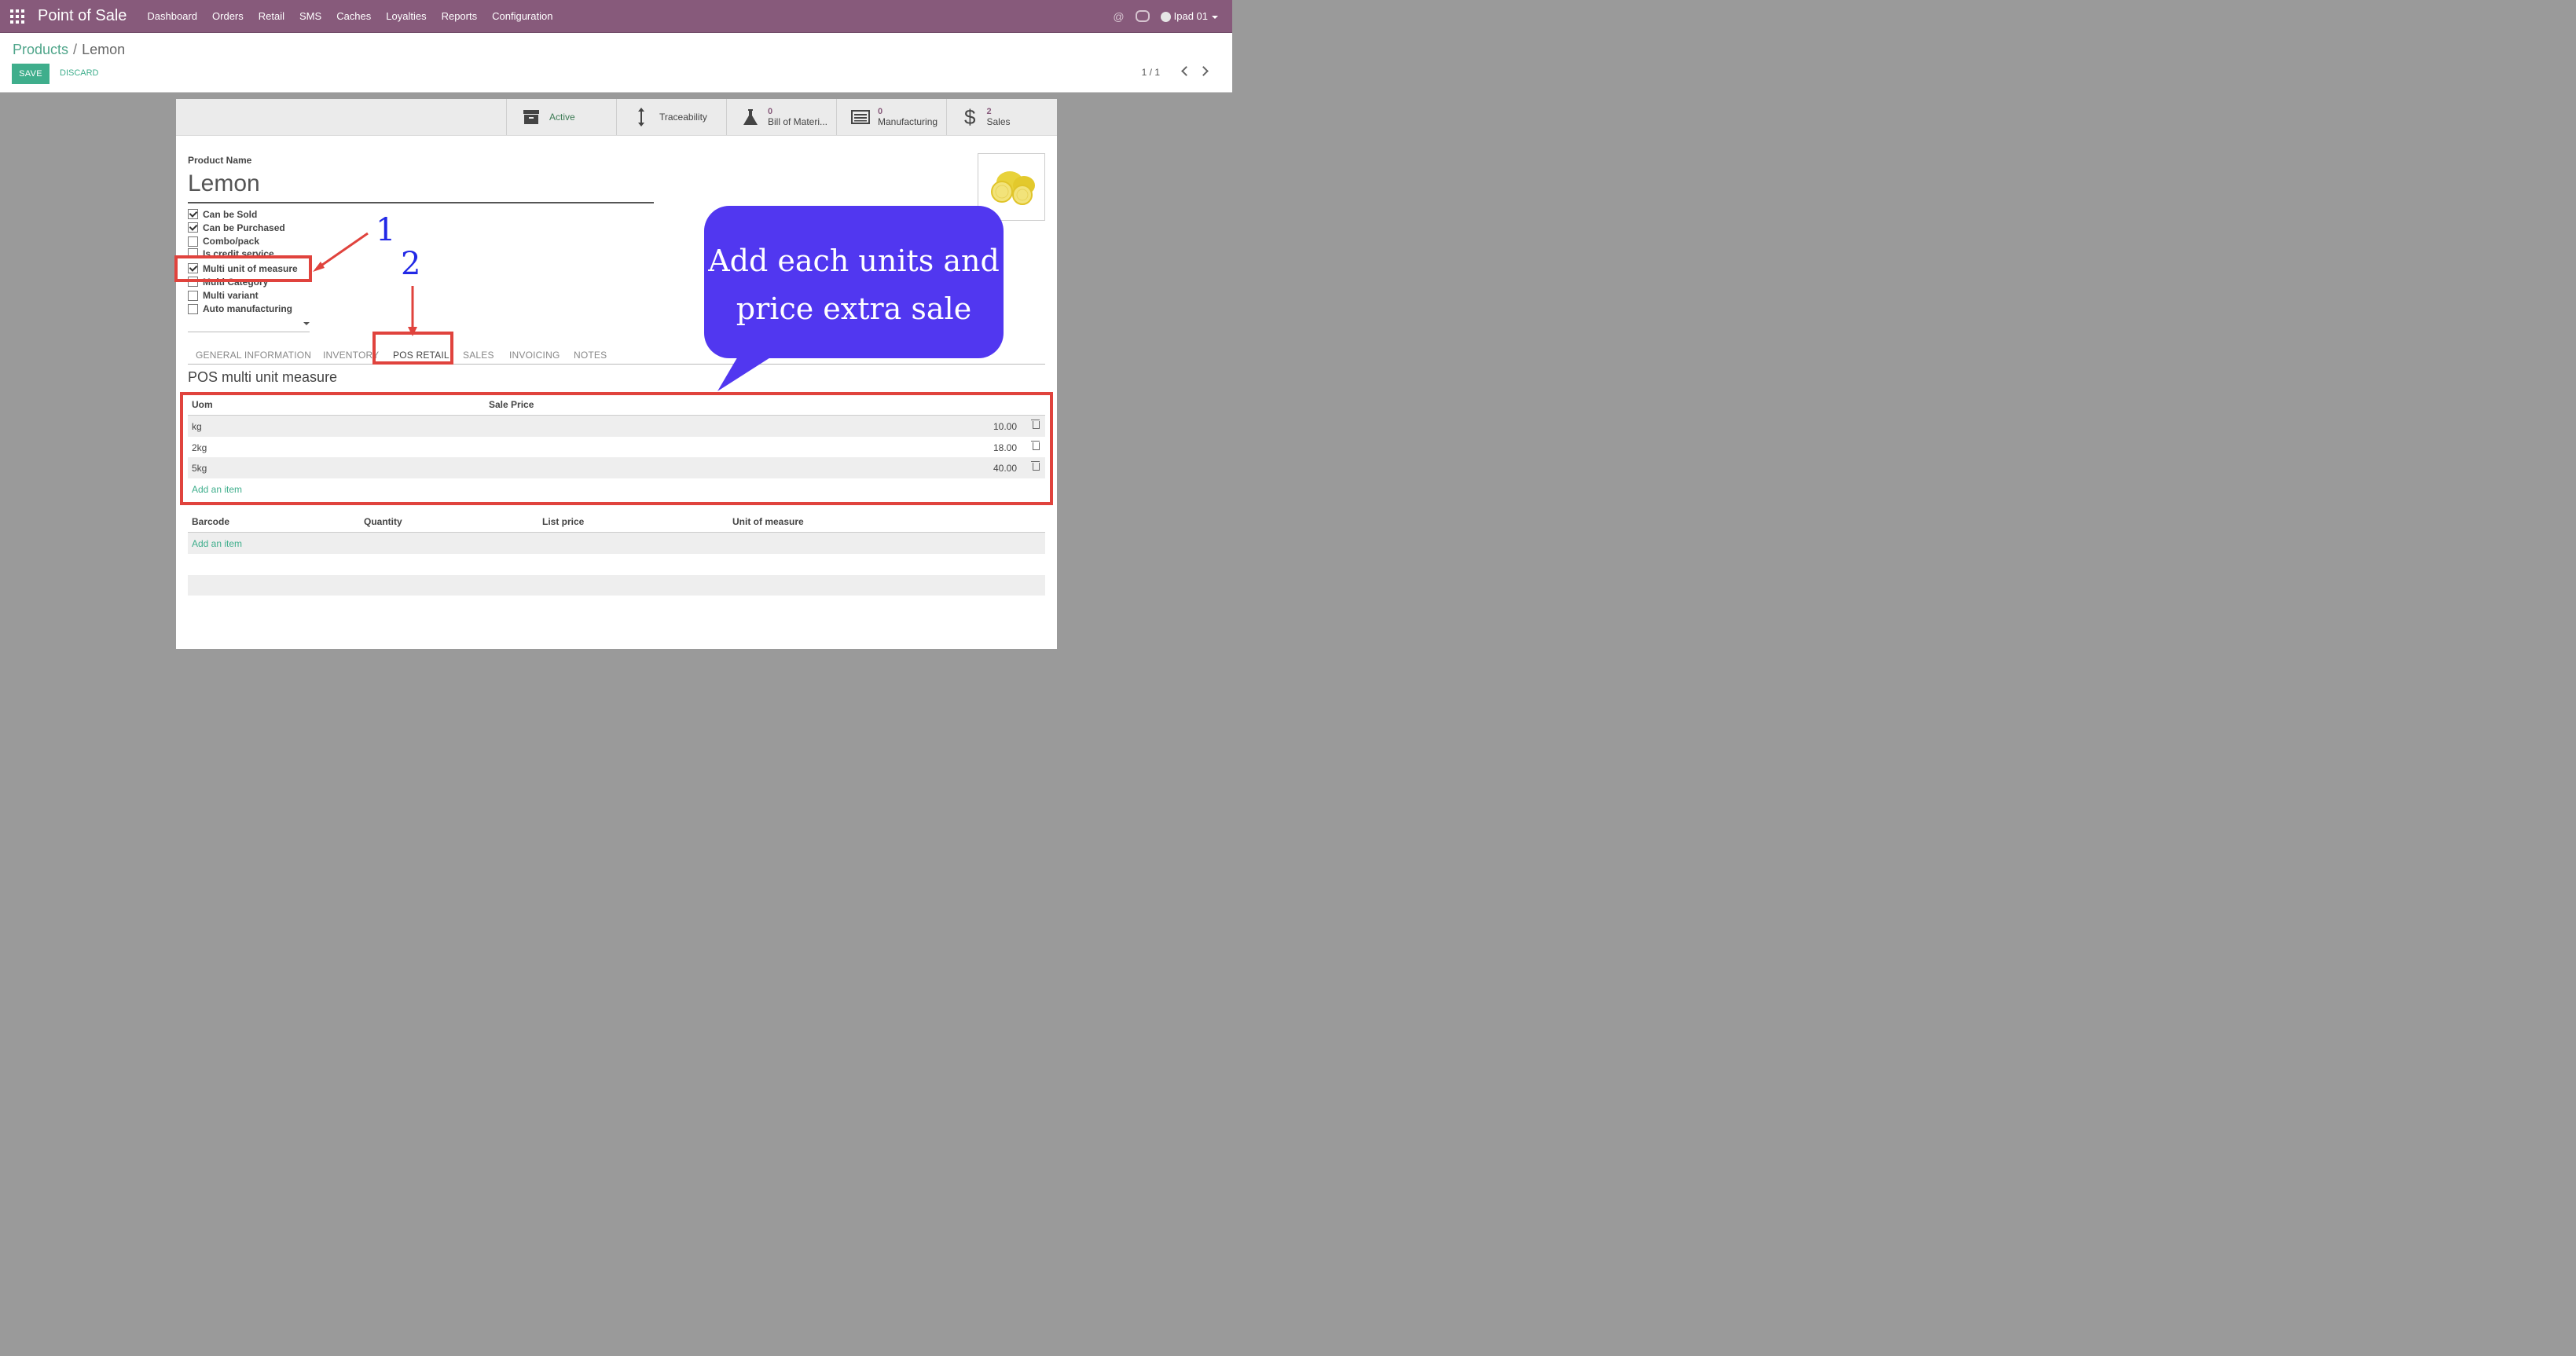  What do you see at coordinates (745, 373) in the screenshot?
I see `callout-tail` at bounding box center [745, 373].